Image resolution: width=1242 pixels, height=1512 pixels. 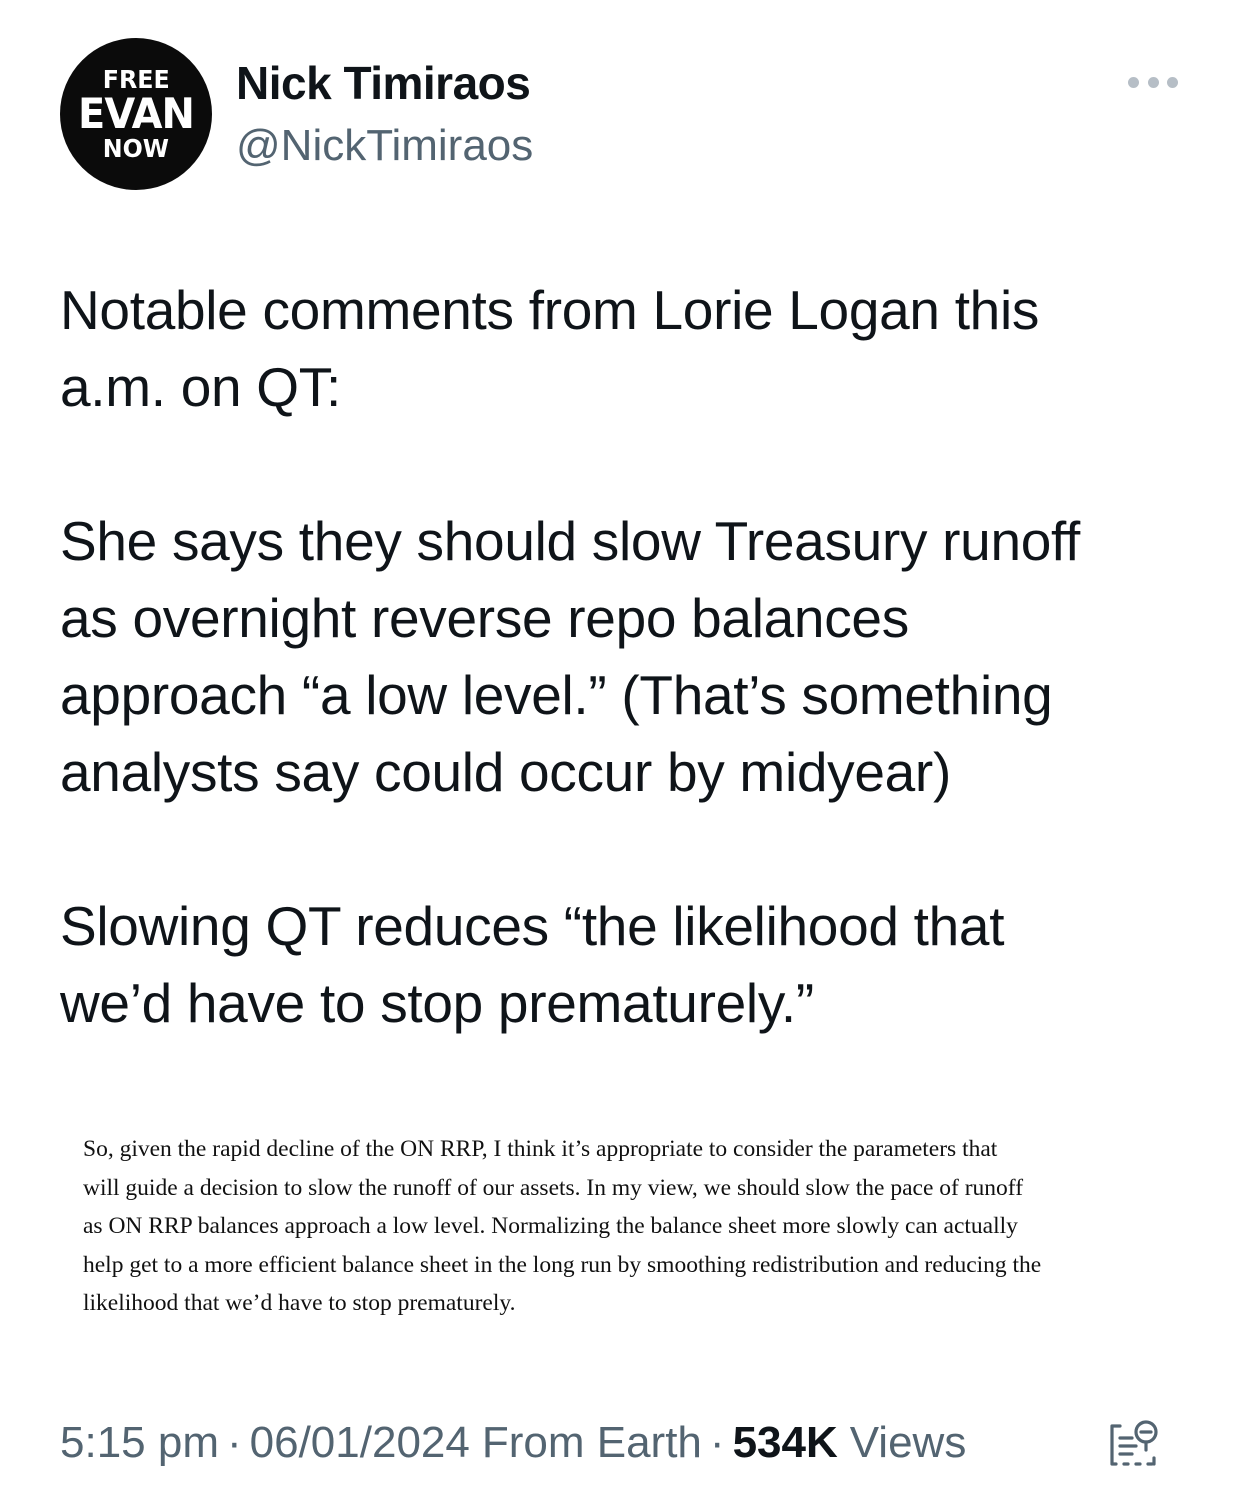 I want to click on tweet-line: Notable comments from Lorie Logan this, so click(x=550, y=310).